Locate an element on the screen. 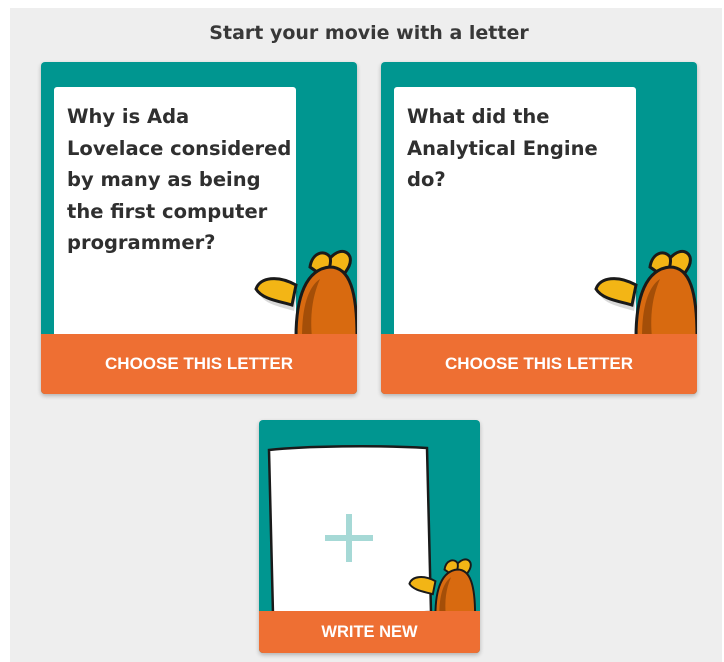 Image resolution: width=724 pixels, height=662 pixels. page-title: Start your movie with a letter is located at coordinates (369, 33).